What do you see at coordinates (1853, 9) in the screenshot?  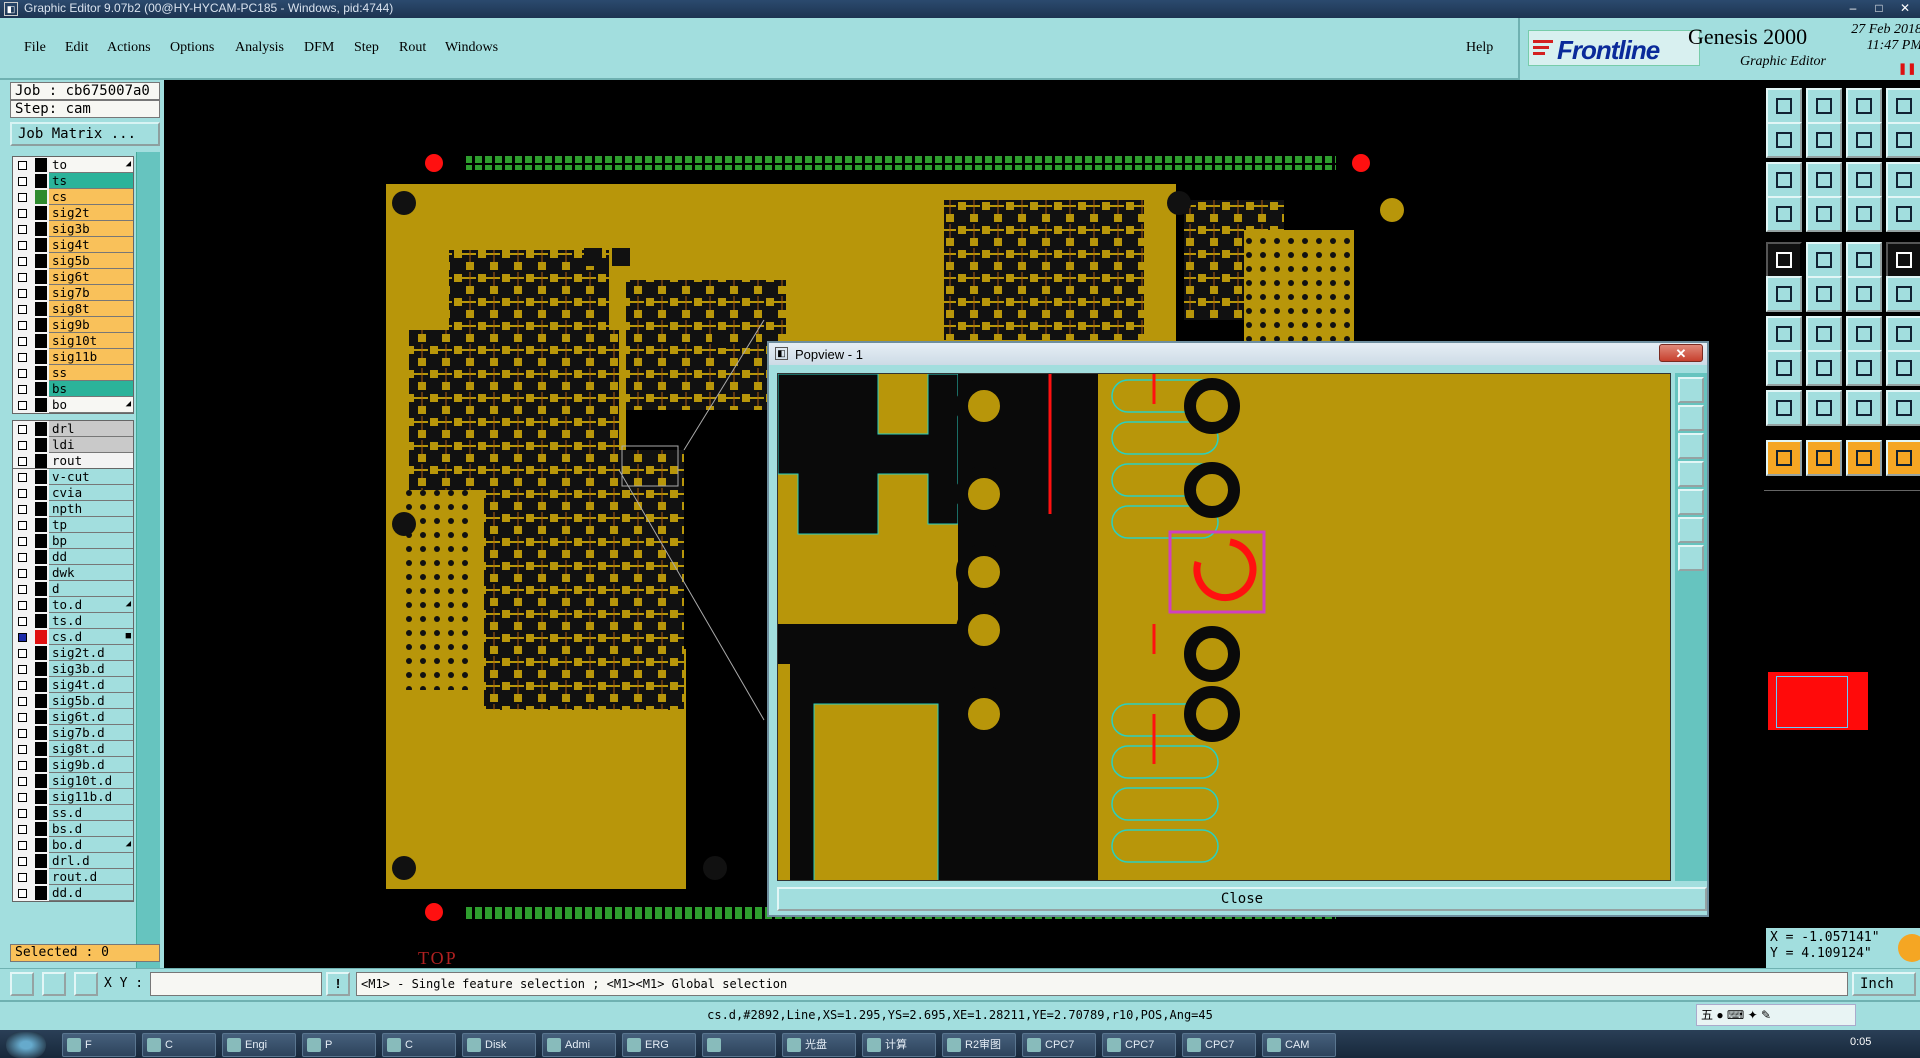 I see `minimize-button: –` at bounding box center [1853, 9].